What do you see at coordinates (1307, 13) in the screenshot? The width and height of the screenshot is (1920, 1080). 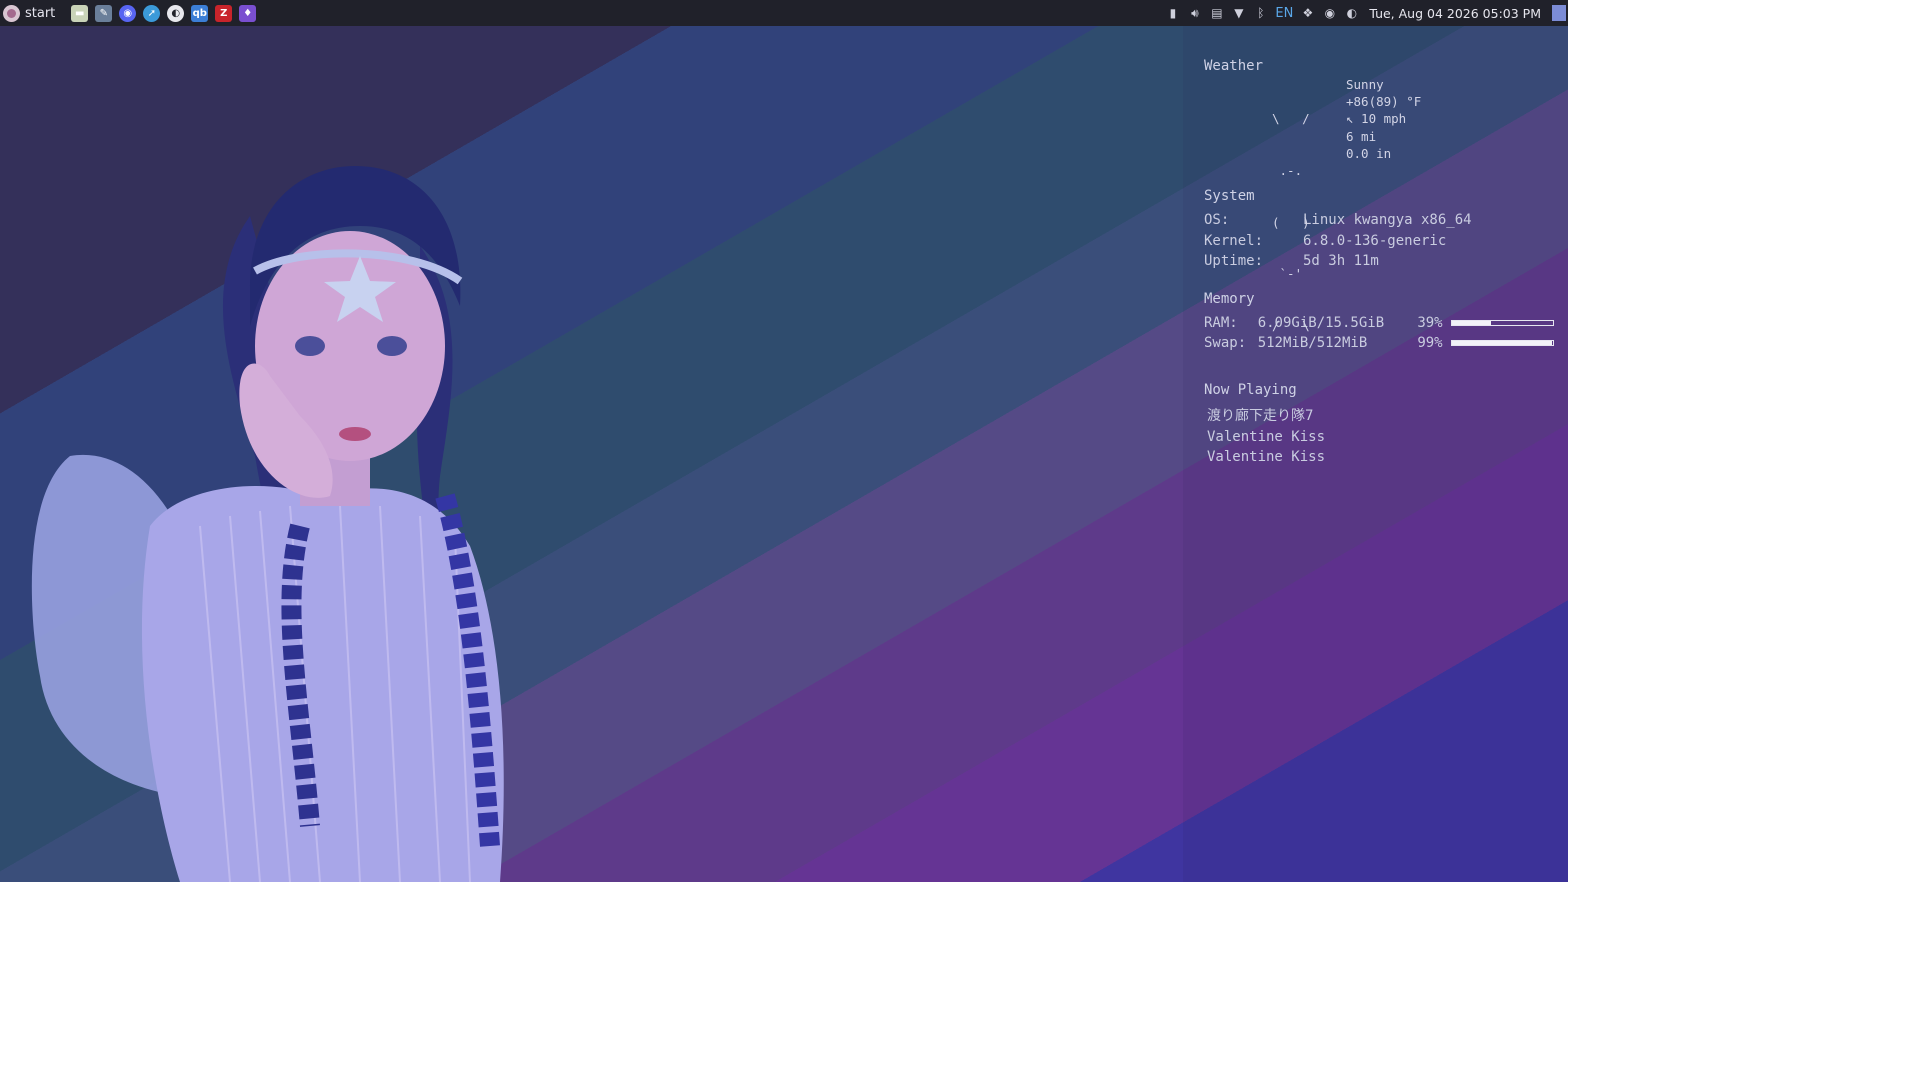 I see `notification-icon: ❖` at bounding box center [1307, 13].